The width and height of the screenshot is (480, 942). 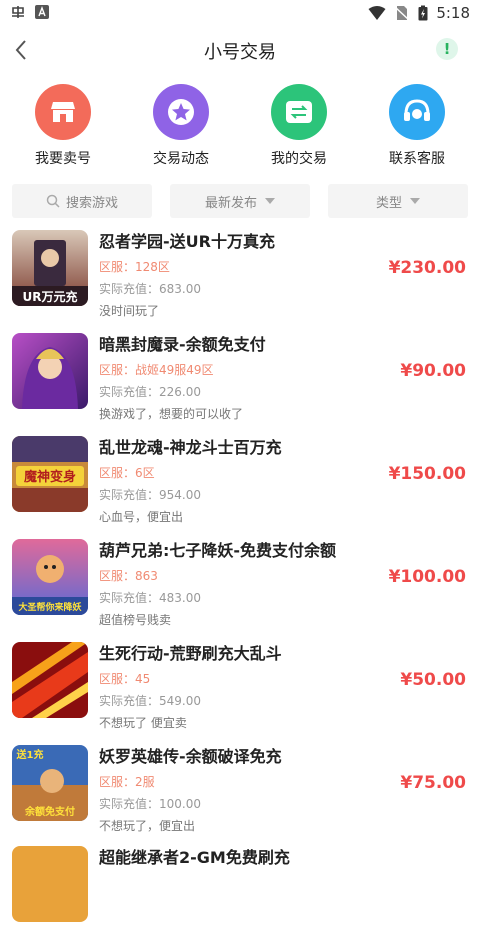 I want to click on quick-actions: 我要卖号 交易动态 我的交易 联系客服, so click(x=240, y=128).